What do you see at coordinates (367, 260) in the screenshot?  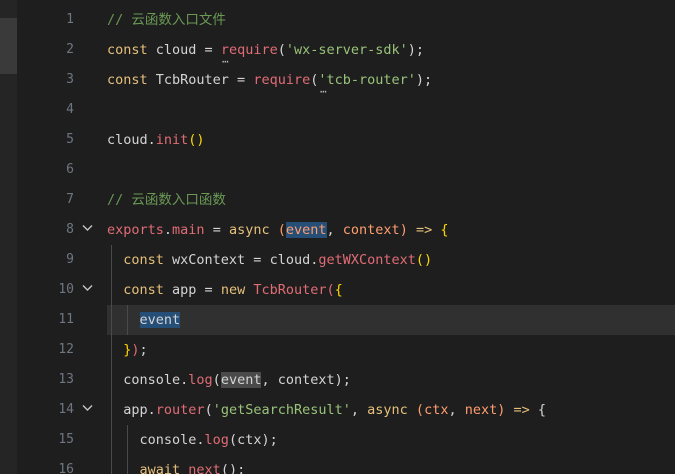 I see `code-token: getWXContext` at bounding box center [367, 260].